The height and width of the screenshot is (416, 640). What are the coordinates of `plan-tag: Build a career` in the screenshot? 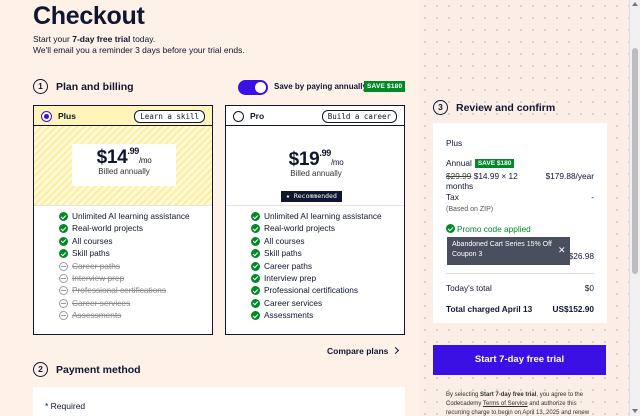 It's located at (359, 116).